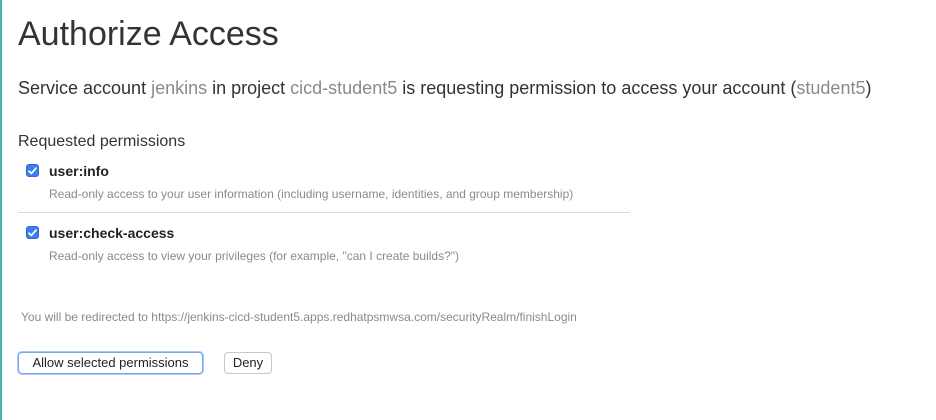  What do you see at coordinates (112, 233) in the screenshot?
I see `permission-name: user:check-access` at bounding box center [112, 233].